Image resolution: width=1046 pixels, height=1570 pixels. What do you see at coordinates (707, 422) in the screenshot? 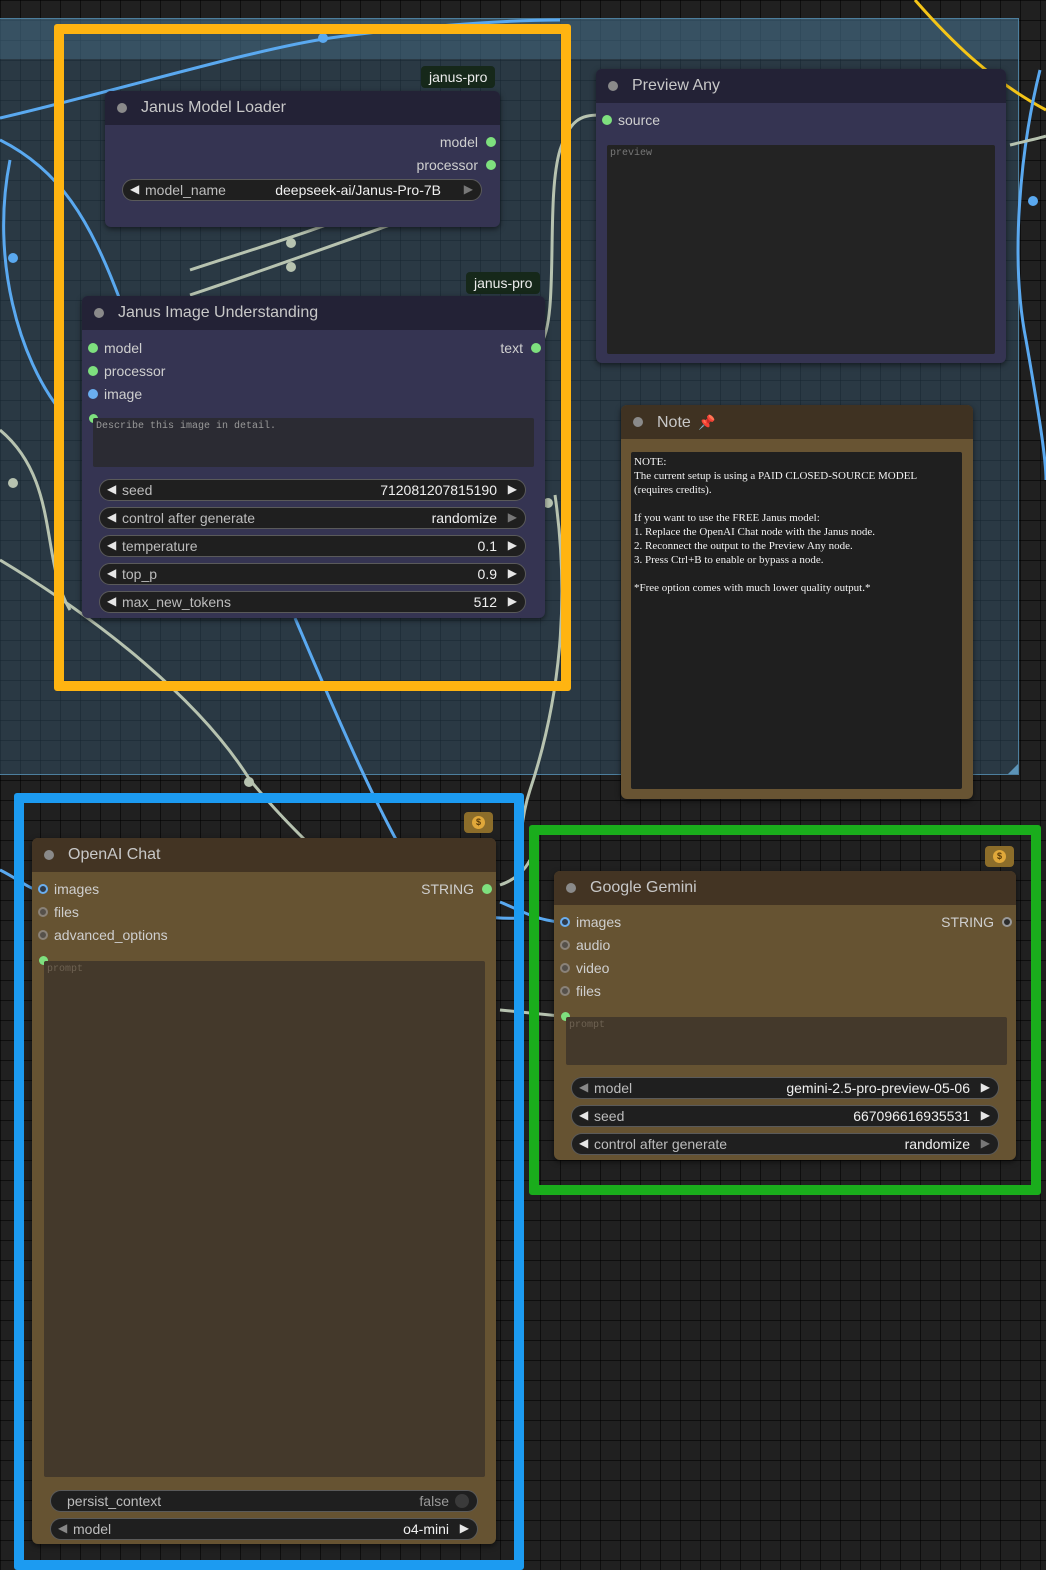
I see `pushpin-icon: 📌` at bounding box center [707, 422].